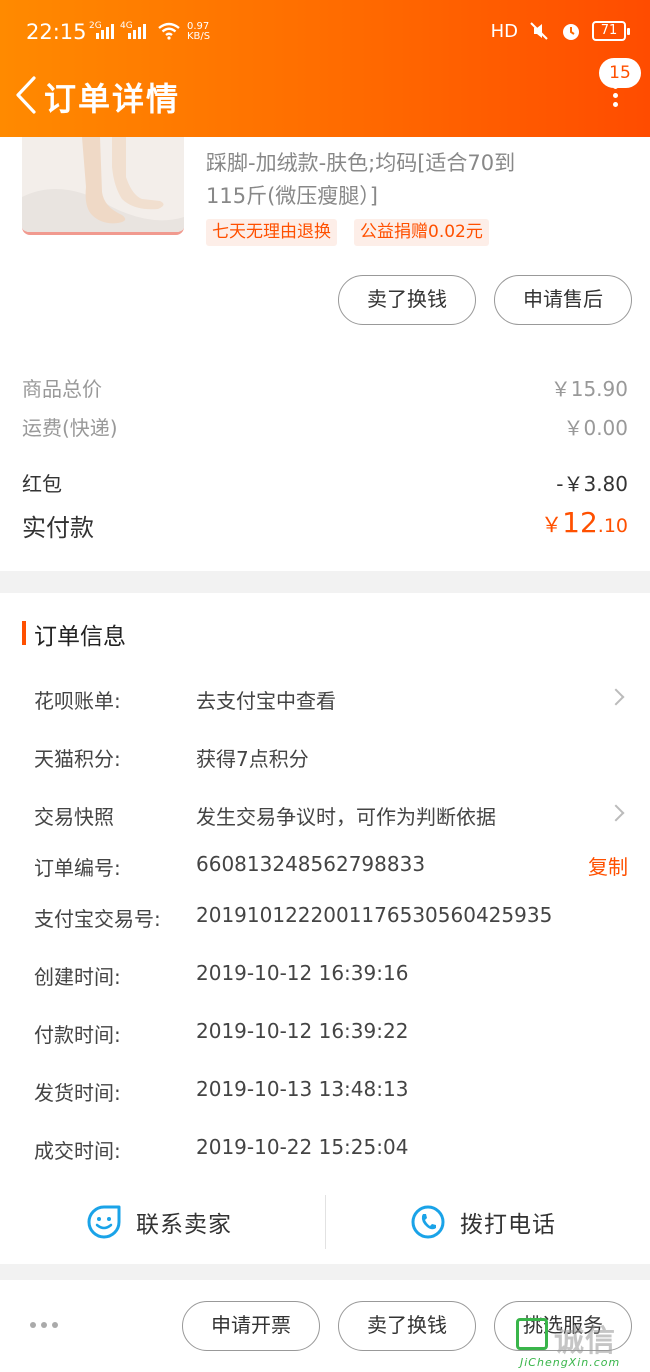 The width and height of the screenshot is (650, 1372). Describe the element at coordinates (292, 196) in the screenshot. I see `product-spec-line2: 115斤(微压瘦腿）]` at that location.